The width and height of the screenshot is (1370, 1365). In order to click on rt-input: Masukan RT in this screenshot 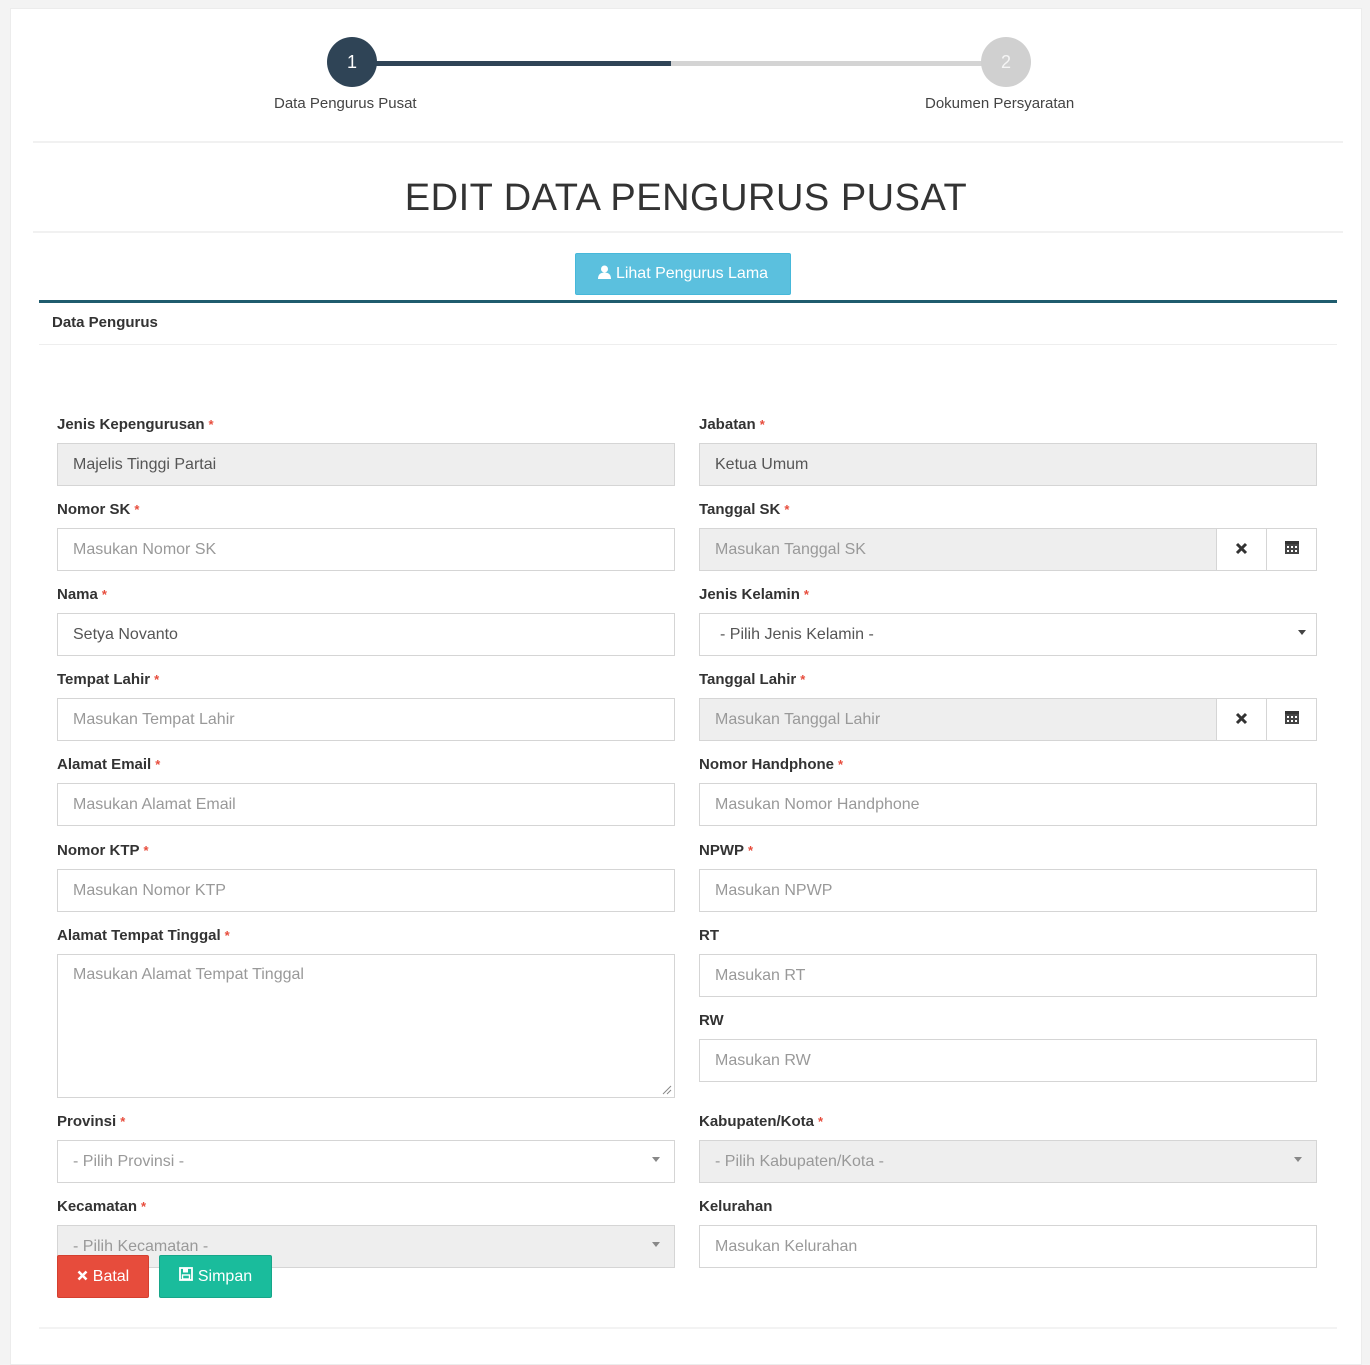, I will do `click(1008, 975)`.